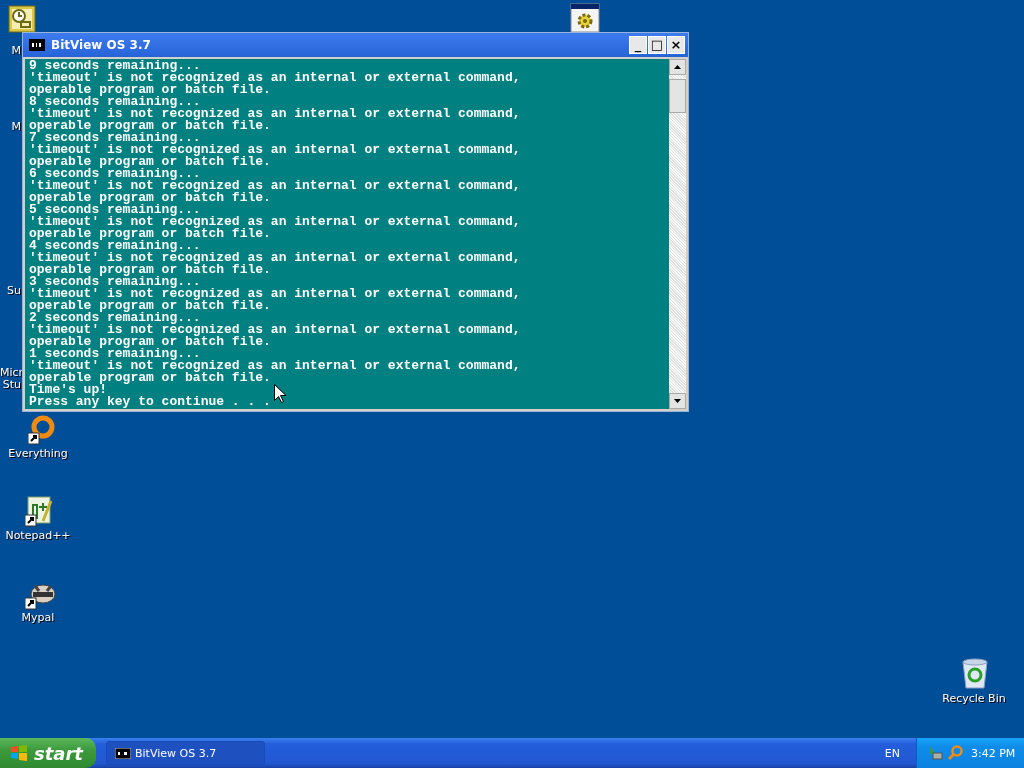  Describe the element at coordinates (10, 291) in the screenshot. I see `icon-label: Su` at that location.